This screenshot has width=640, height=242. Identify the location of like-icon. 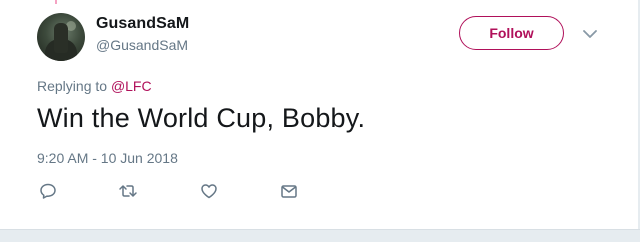
(209, 191).